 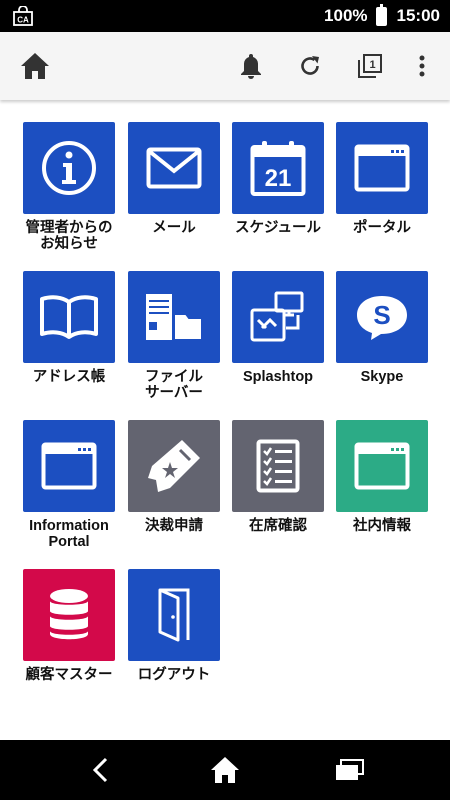 What do you see at coordinates (346, 15) in the screenshot?
I see `battery-percent: 100%` at bounding box center [346, 15].